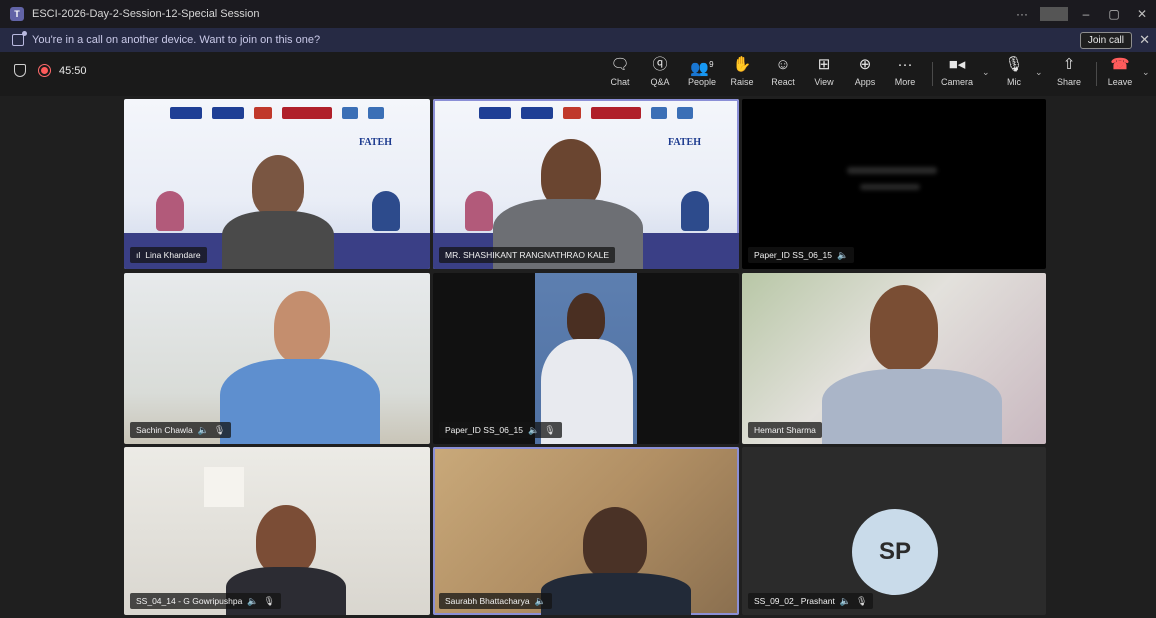 The width and height of the screenshot is (1156, 618). I want to click on chat-button: 🗨 Chat, so click(620, 74).